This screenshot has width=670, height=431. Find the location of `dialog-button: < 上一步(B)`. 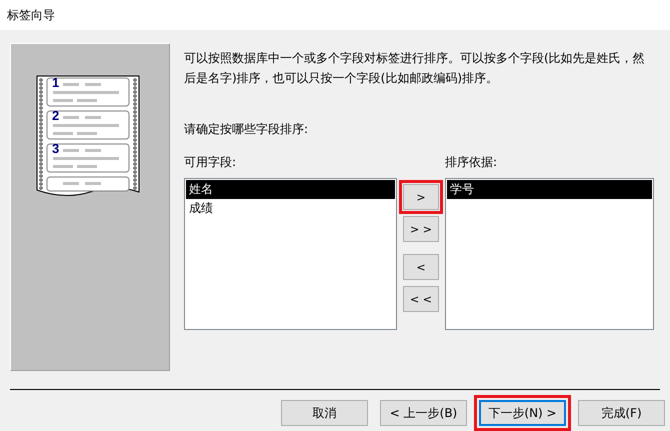

dialog-button: < 上一步(B) is located at coordinates (423, 413).